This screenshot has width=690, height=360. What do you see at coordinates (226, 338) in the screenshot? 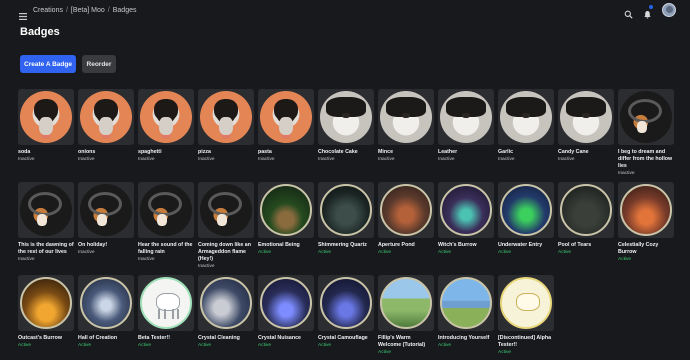
I see `badge-name: Crystal Cleaning` at bounding box center [226, 338].